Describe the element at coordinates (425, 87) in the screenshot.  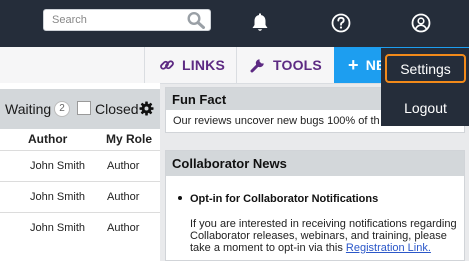
I see `user-dropdown-menu: Settings Logout` at that location.